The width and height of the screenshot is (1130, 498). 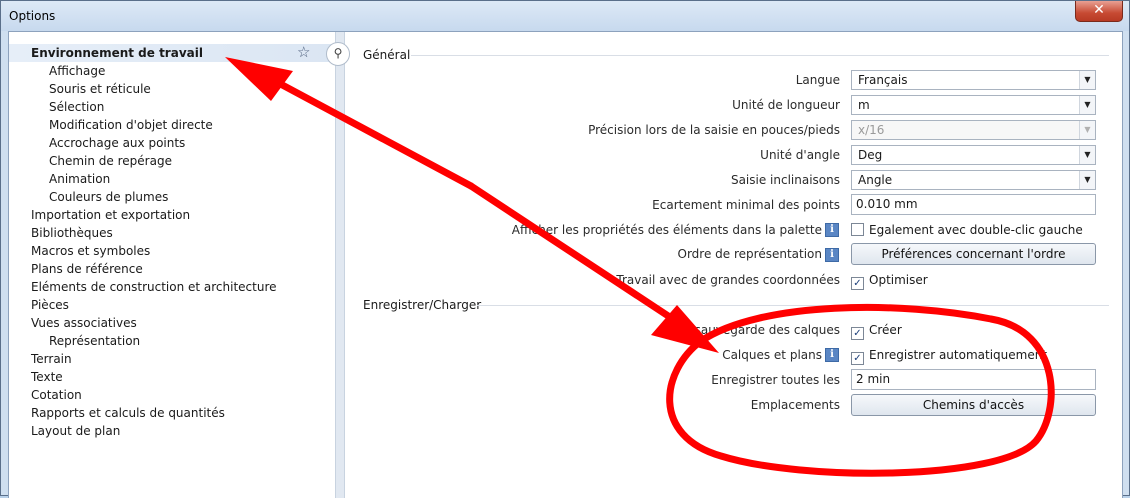 What do you see at coordinates (793, 305) in the screenshot?
I see `section-save-load-divider` at bounding box center [793, 305].